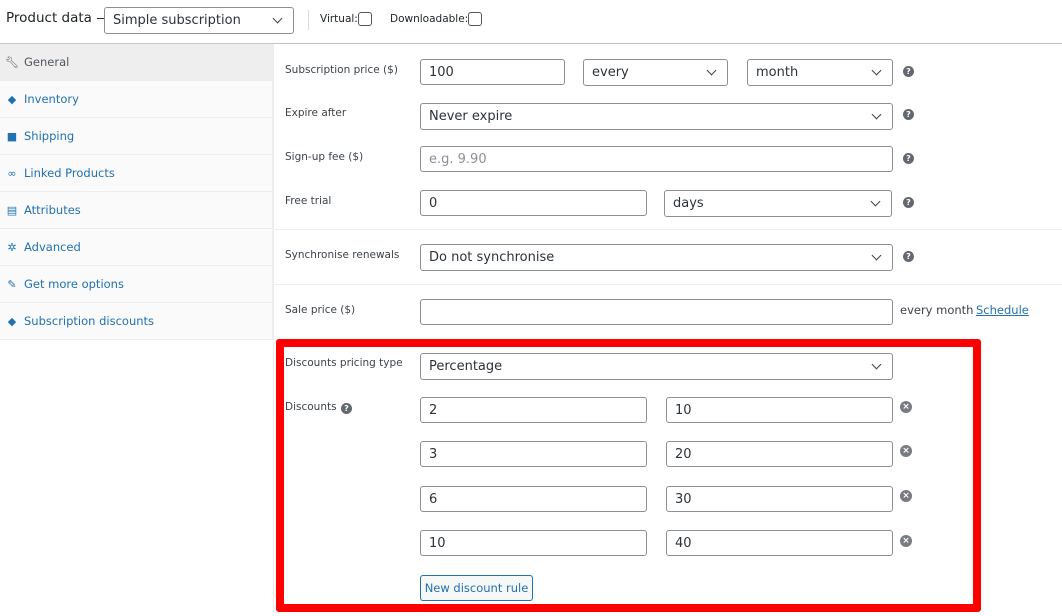 This screenshot has width=1062, height=616. I want to click on link-icon: ∞, so click(12, 173).